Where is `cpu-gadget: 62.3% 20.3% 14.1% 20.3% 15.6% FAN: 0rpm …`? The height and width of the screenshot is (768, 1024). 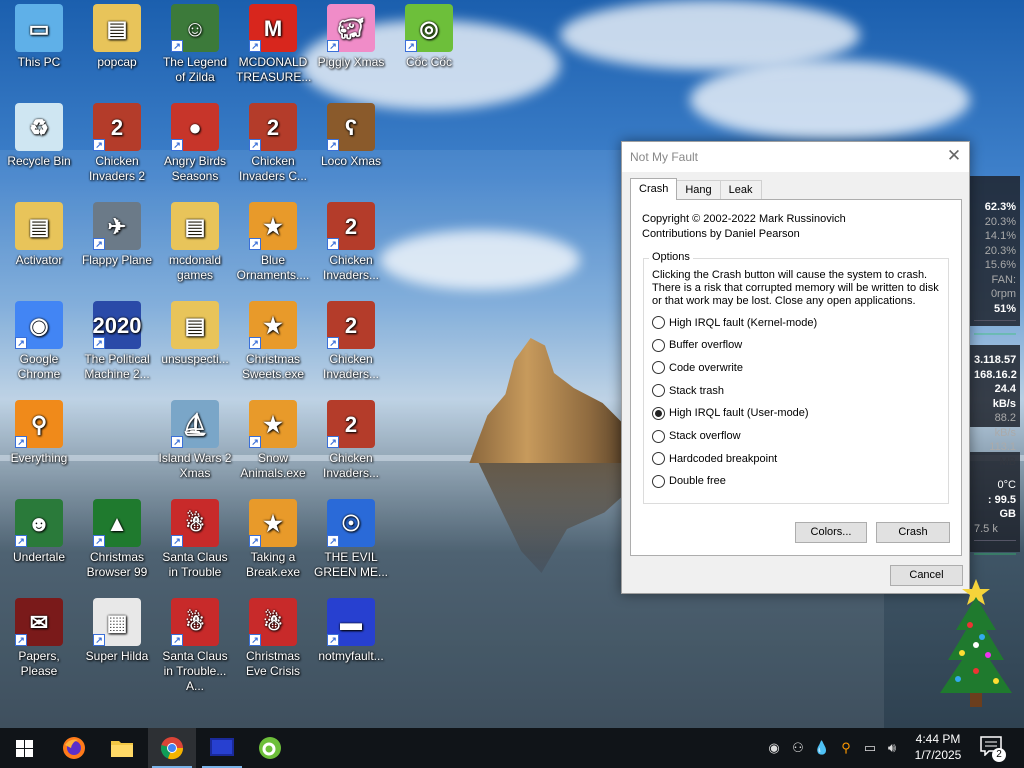 cpu-gadget: 62.3% 20.3% 14.1% 20.3% 15.6% FAN: 0rpm … is located at coordinates (995, 259).